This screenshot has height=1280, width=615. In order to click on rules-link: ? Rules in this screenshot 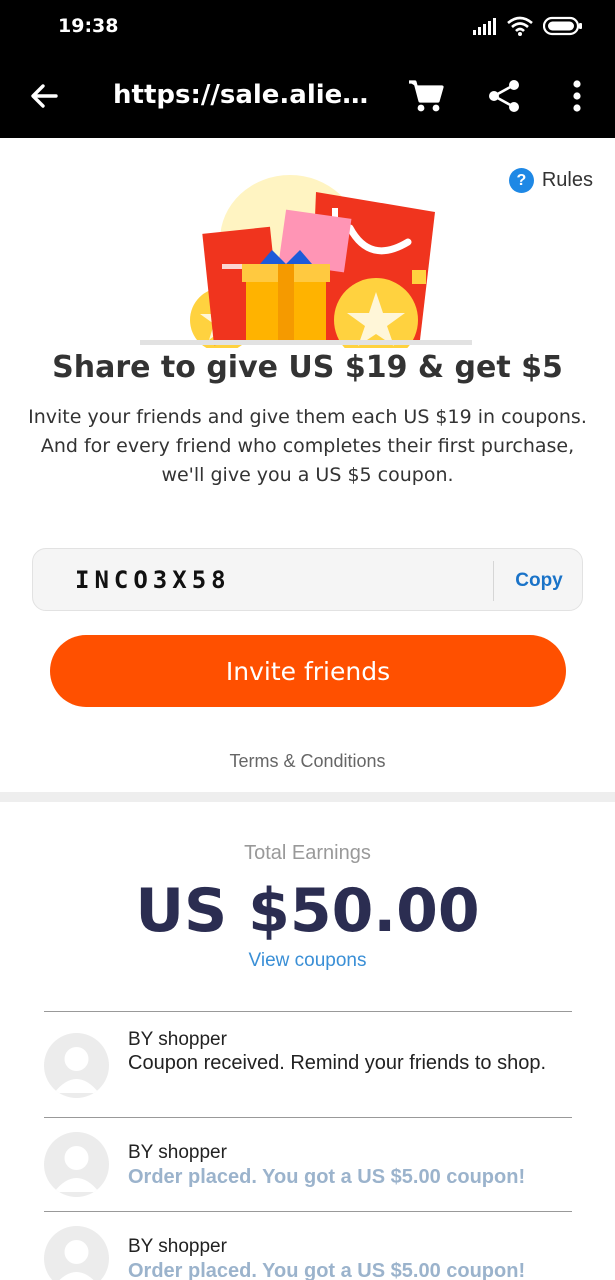, I will do `click(550, 180)`.